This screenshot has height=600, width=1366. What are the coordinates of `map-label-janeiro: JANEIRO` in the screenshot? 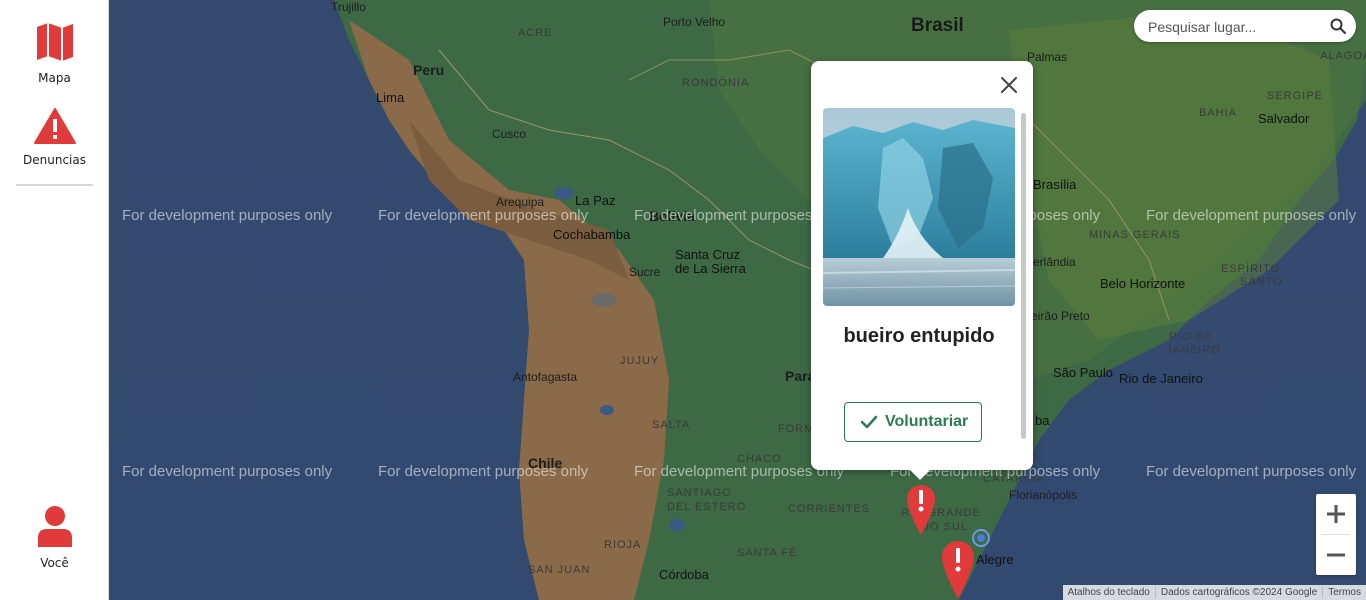 It's located at (1193, 350).